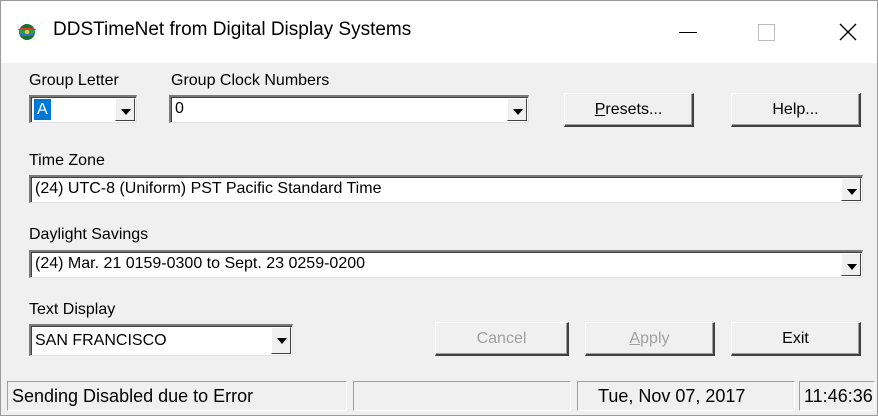 The height and width of the screenshot is (416, 878). What do you see at coordinates (686, 396) in the screenshot?
I see `status-date: Tue, Nov 07, 2017` at bounding box center [686, 396].